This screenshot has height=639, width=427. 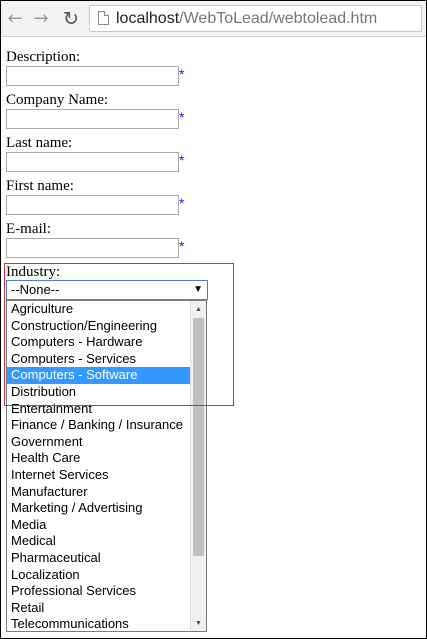 What do you see at coordinates (43, 57) in the screenshot?
I see `description-label: Description:` at bounding box center [43, 57].